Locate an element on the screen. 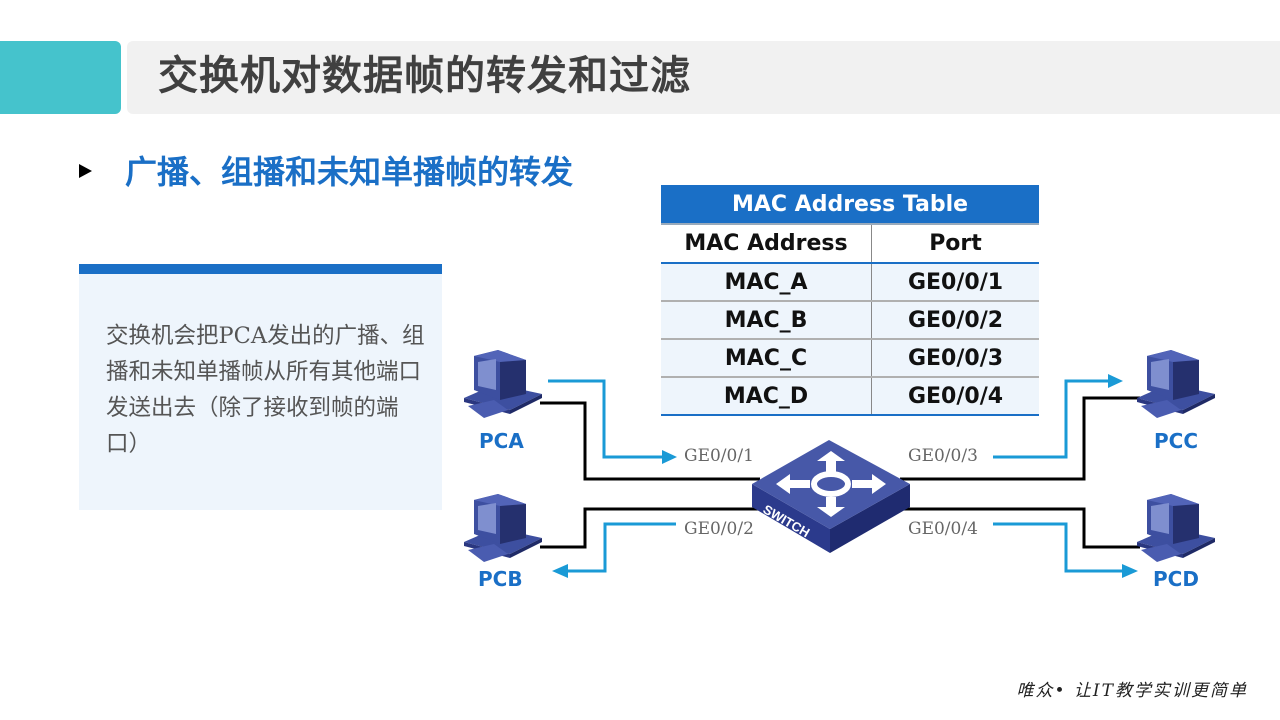  port-label-ge004: GE0/0/4 is located at coordinates (943, 529).